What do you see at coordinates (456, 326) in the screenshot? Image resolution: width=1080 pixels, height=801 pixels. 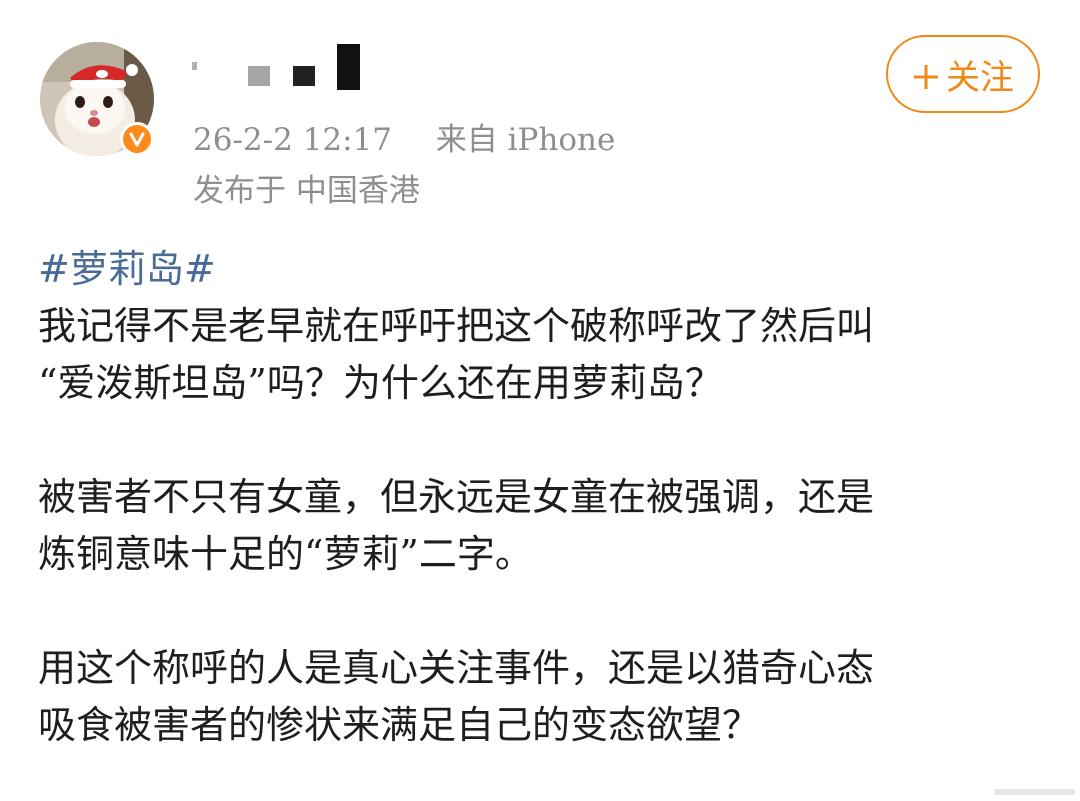 I see `text-line: 我记得不是老早就在呼吁把这个破称呼改了然后叫` at bounding box center [456, 326].